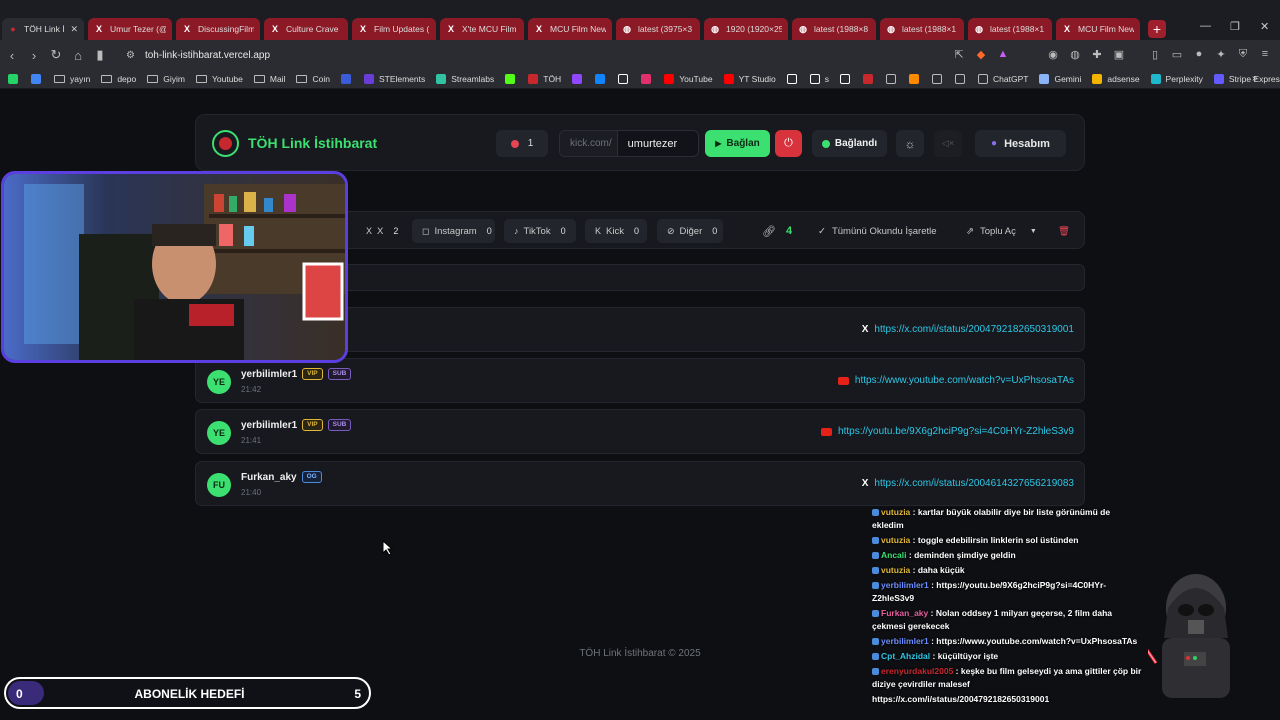 The height and width of the screenshot is (720, 1280). What do you see at coordinates (688, 79) in the screenshot?
I see `bookmark-17: YouTube` at bounding box center [688, 79].